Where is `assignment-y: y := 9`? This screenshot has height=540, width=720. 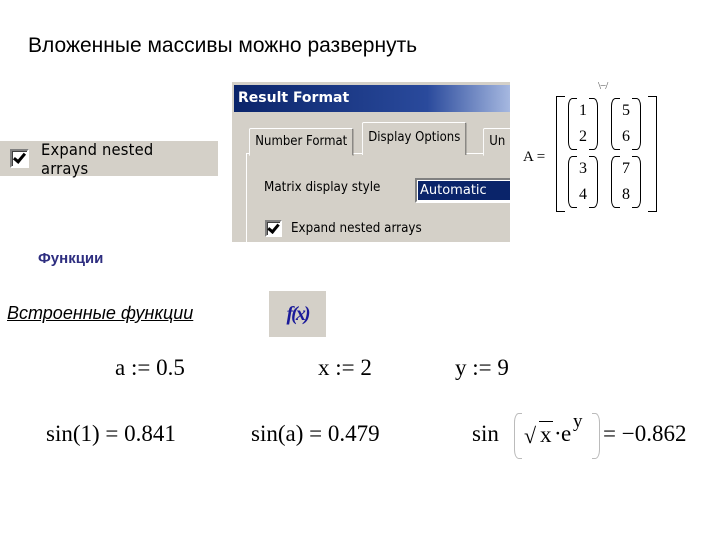
assignment-y: y := 9 is located at coordinates (482, 367).